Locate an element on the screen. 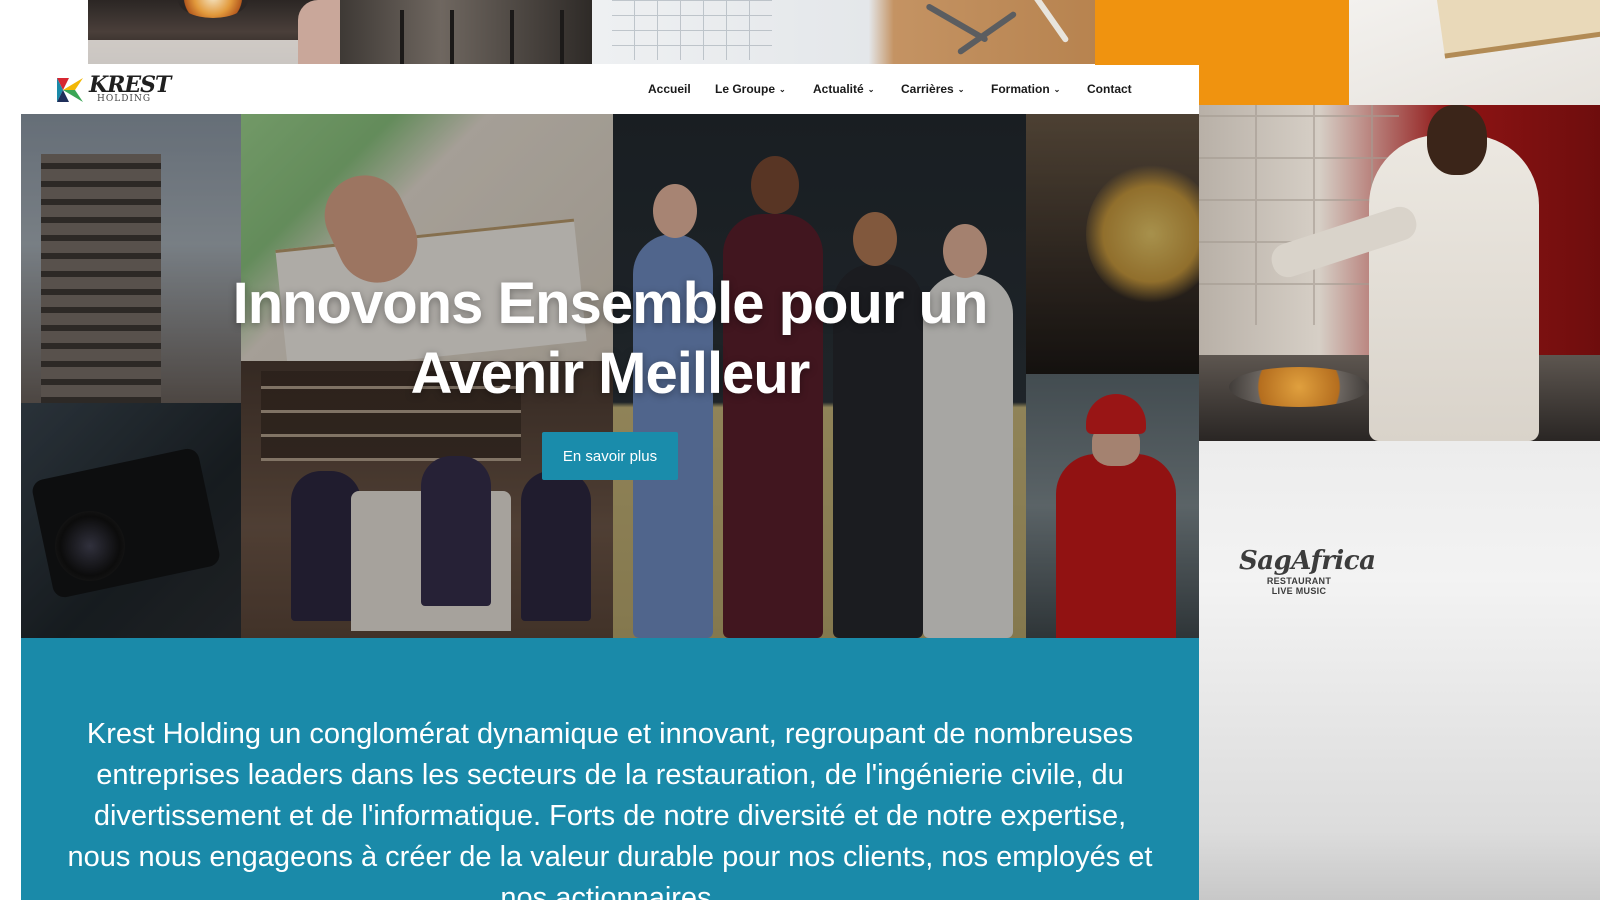 This screenshot has height=900, width=1600. nav-item-label: Accueil is located at coordinates (669, 89).